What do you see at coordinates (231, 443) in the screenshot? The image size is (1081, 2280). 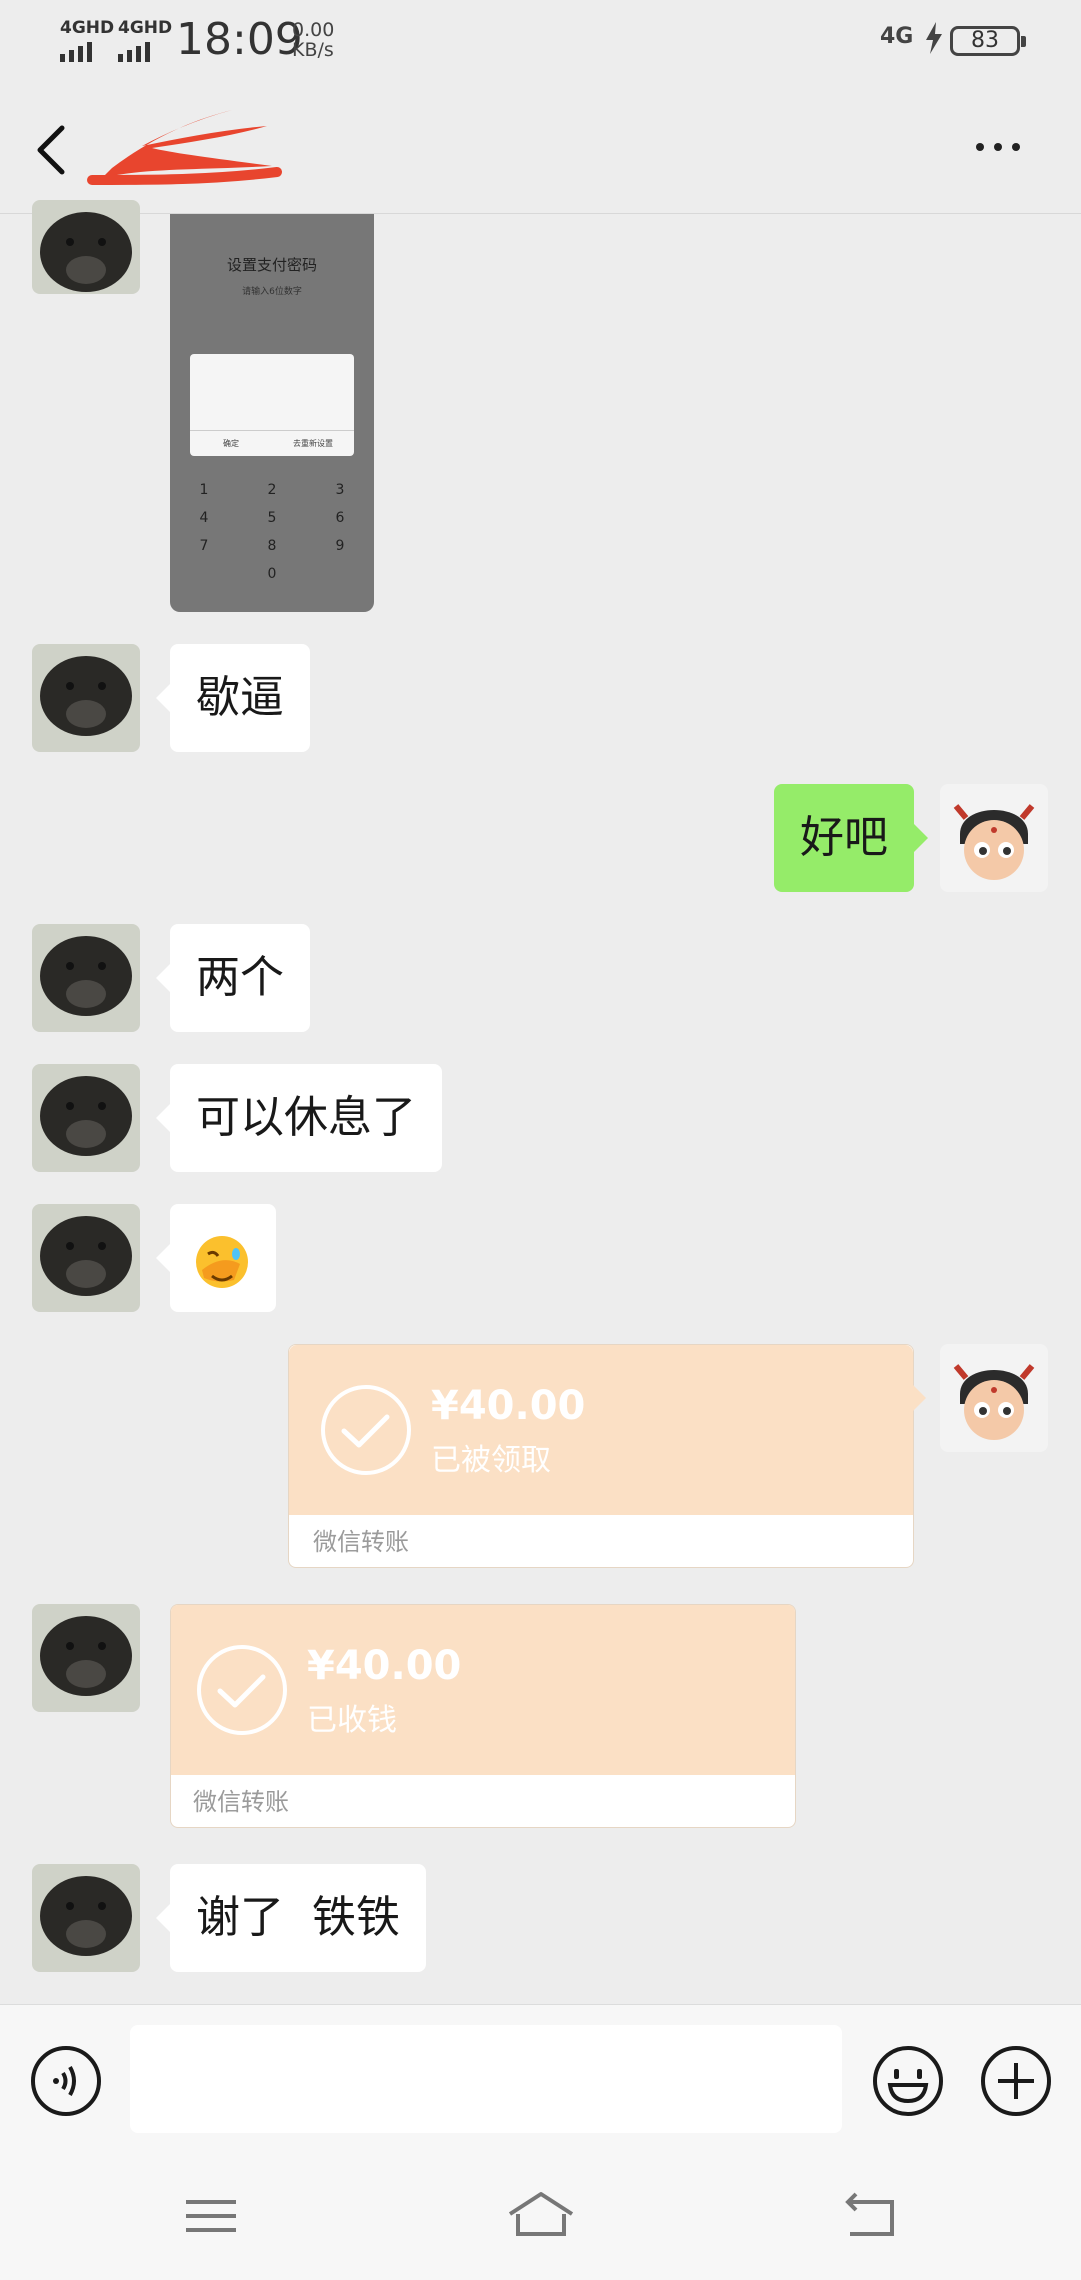 I see `image-dialog-confirm: 确定` at bounding box center [231, 443].